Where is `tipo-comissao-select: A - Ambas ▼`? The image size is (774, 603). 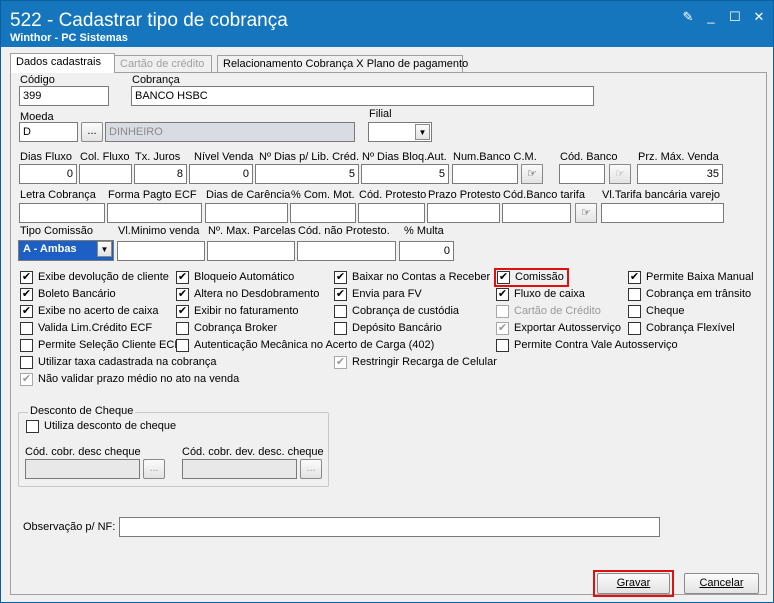
tipo-comissao-select: A - Ambas ▼ is located at coordinates (66, 250).